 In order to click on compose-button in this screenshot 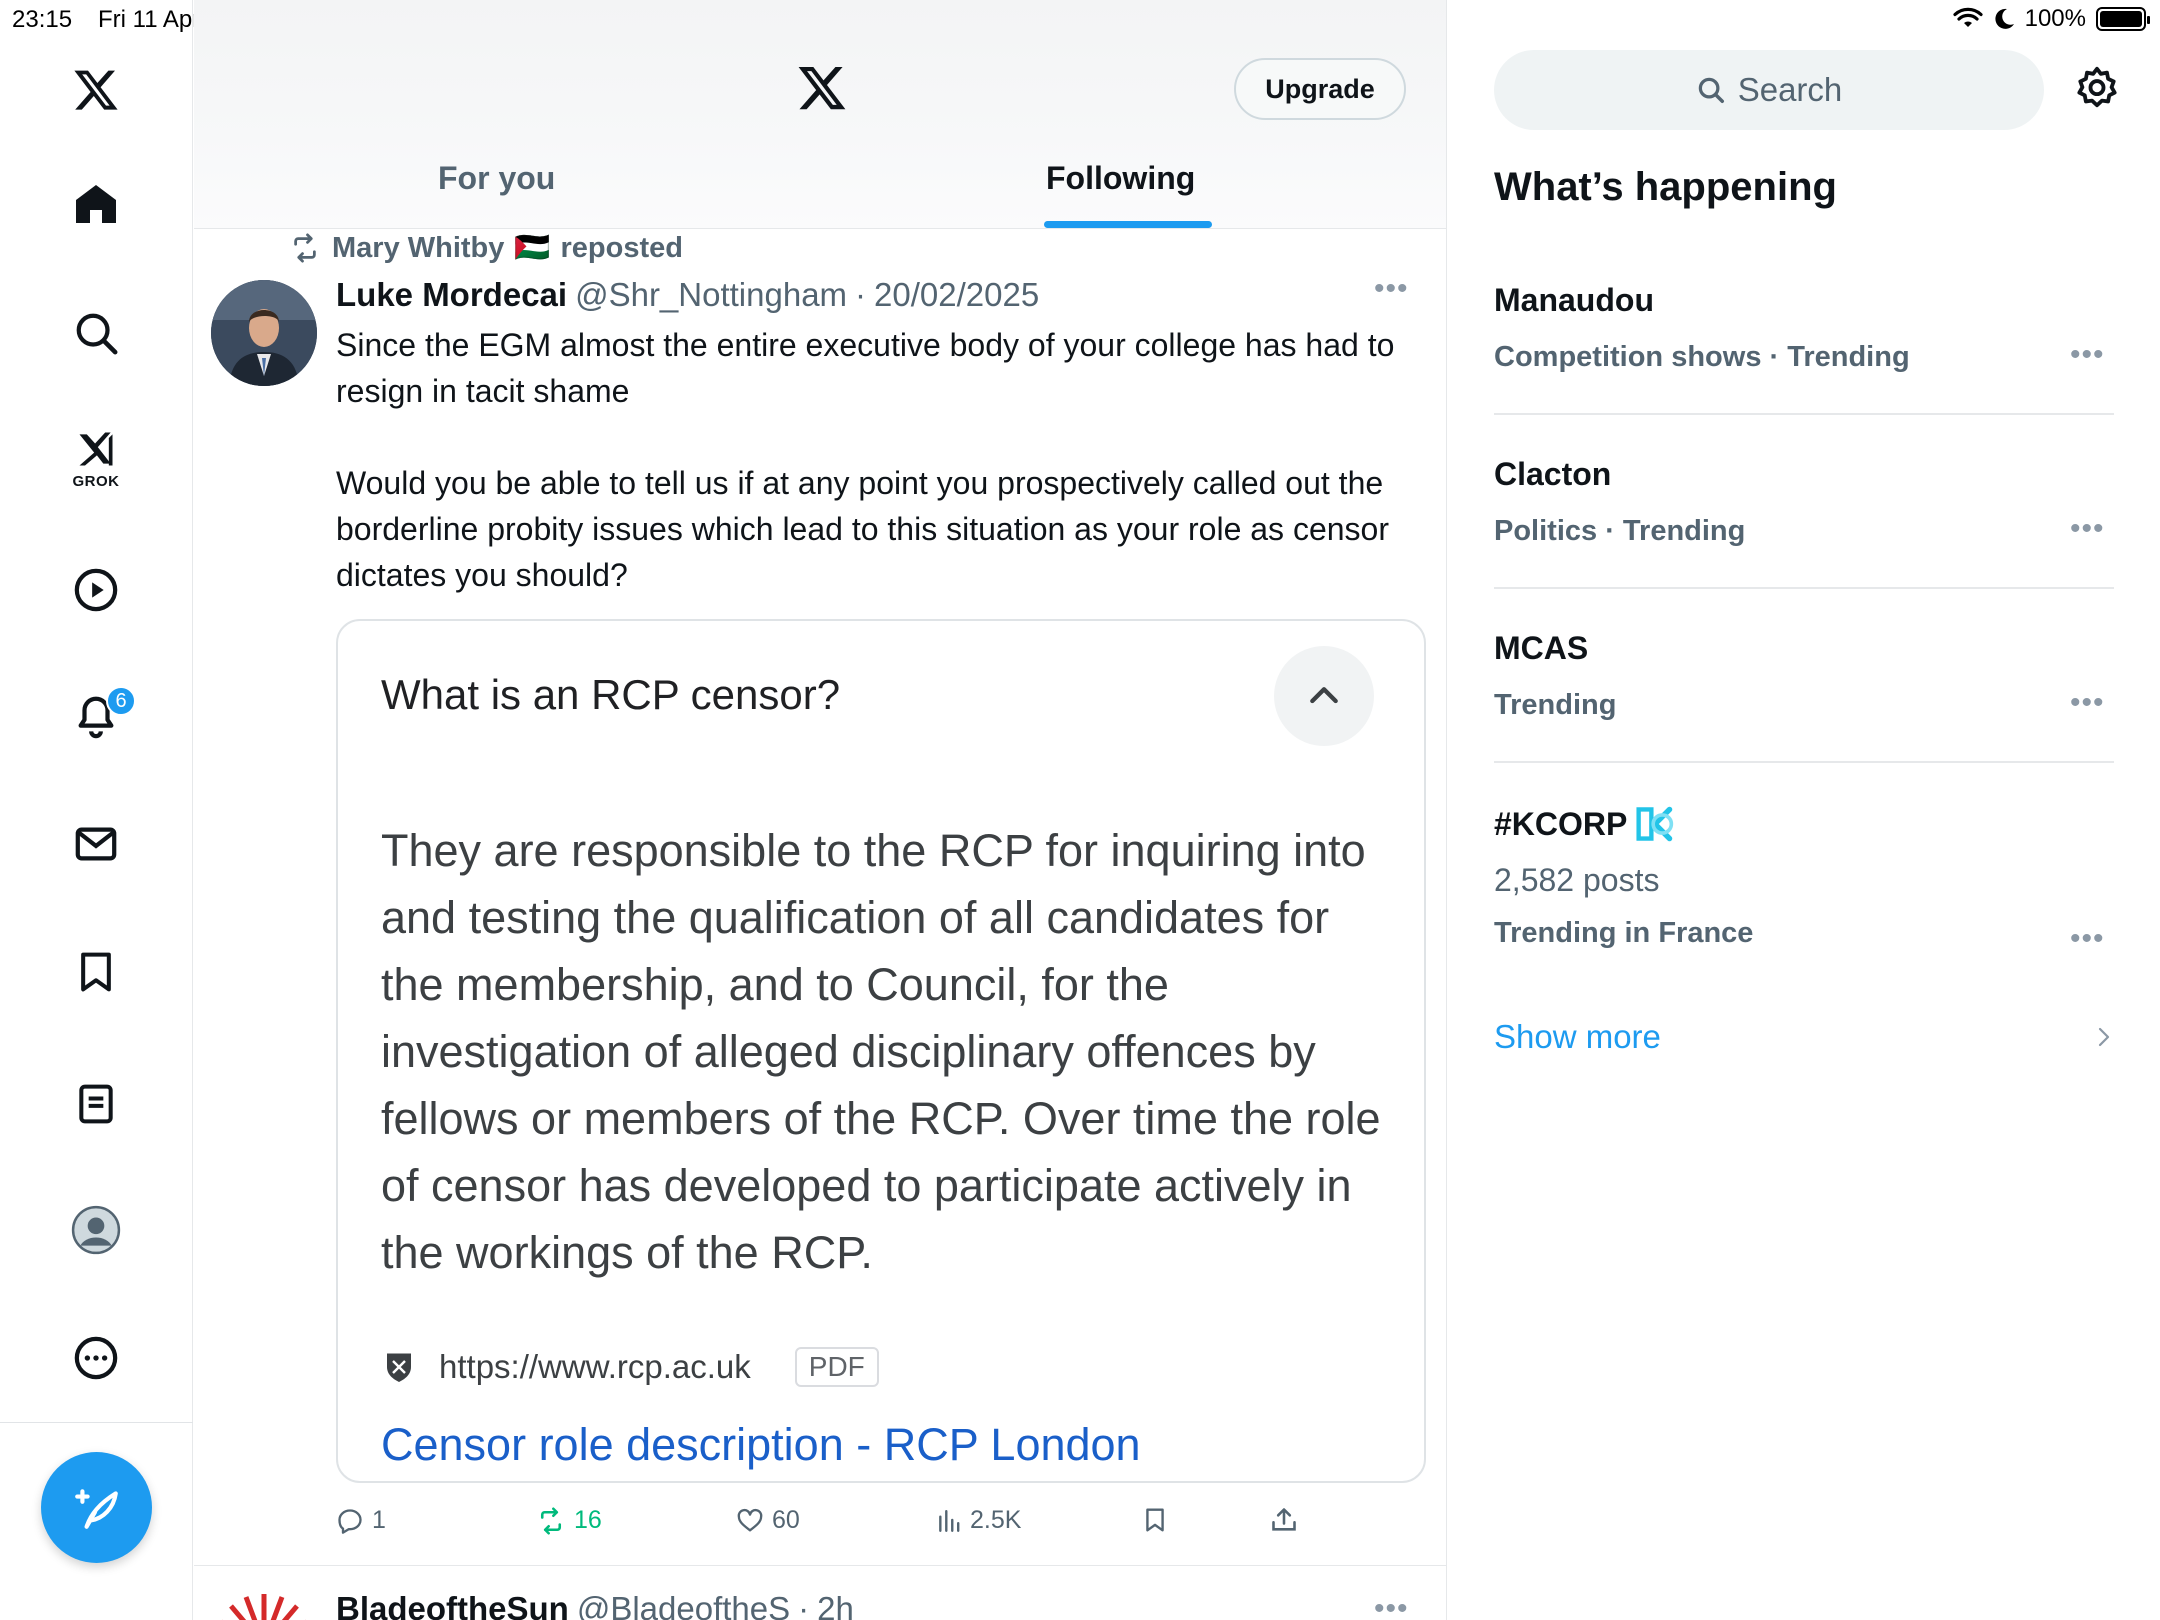, I will do `click(96, 1507)`.